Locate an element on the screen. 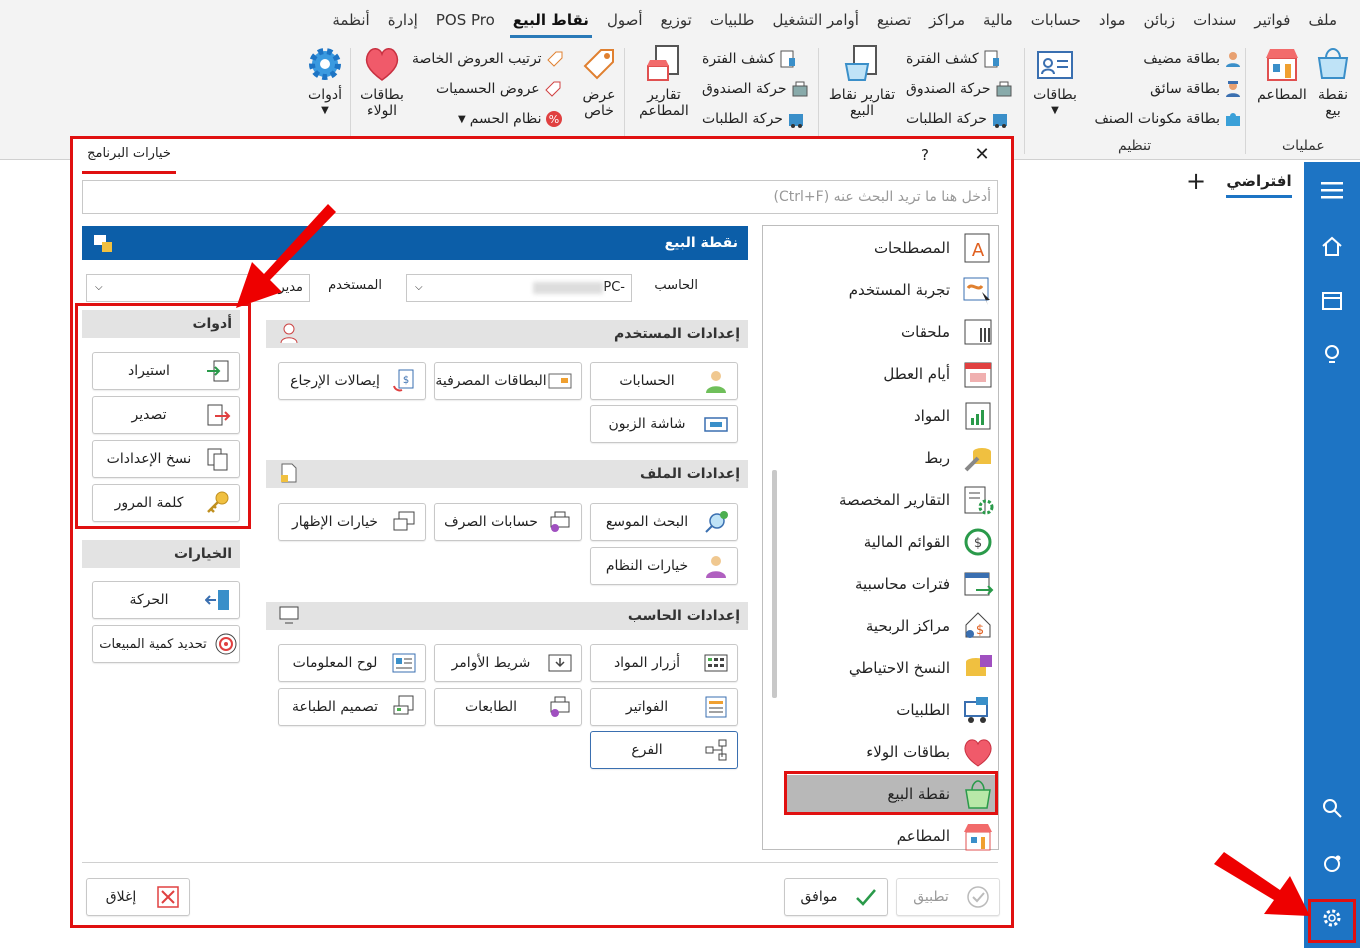 Image resolution: width=1360 pixels, height=948 pixels. category-item-materials: المواد is located at coordinates (890, 416).